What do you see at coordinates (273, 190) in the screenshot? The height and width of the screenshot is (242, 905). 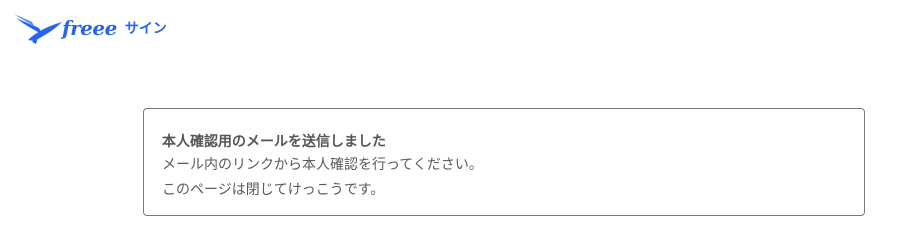 I see `message-line-2: このページは閉じてけっこうです。` at bounding box center [273, 190].